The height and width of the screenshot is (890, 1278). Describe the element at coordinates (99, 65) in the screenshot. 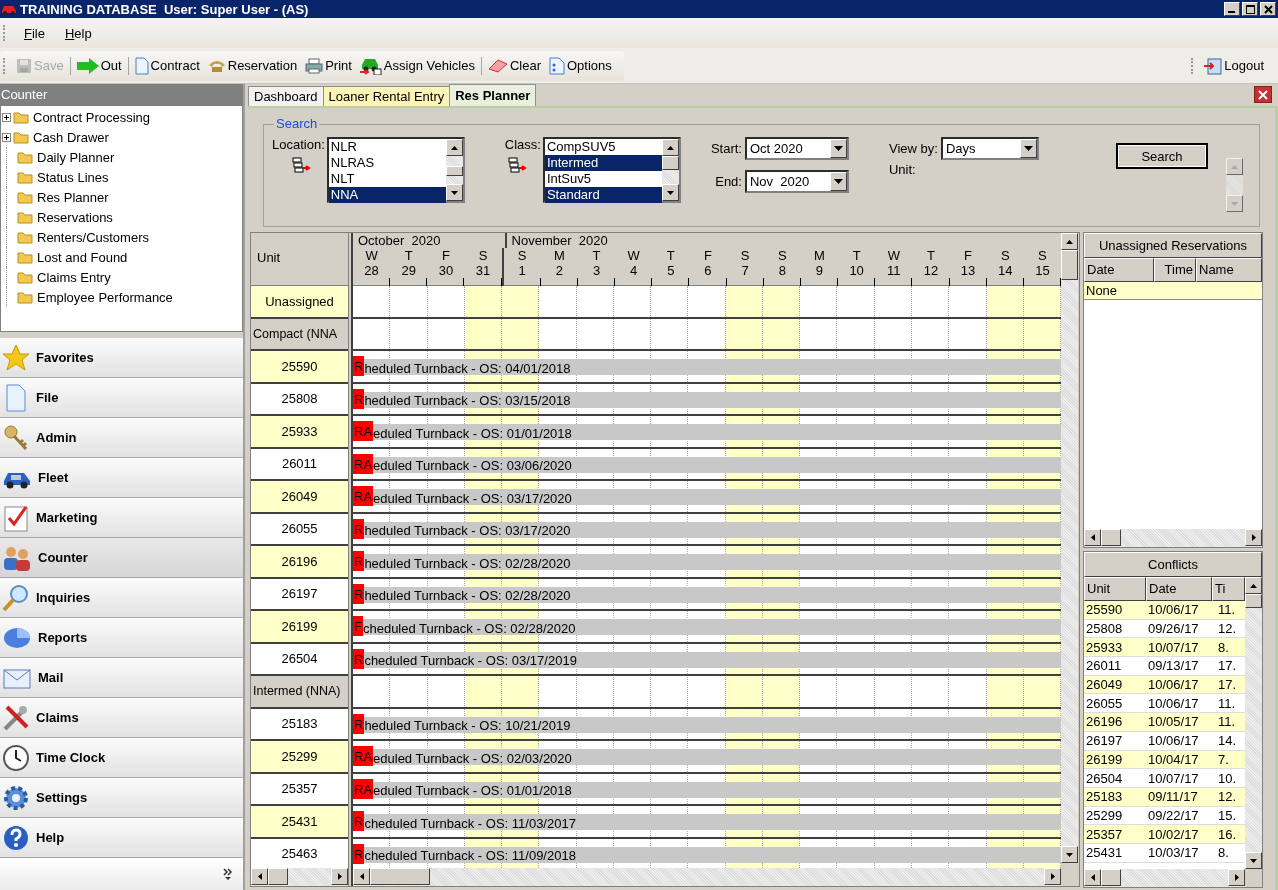

I see `toolbar-button: Out` at that location.